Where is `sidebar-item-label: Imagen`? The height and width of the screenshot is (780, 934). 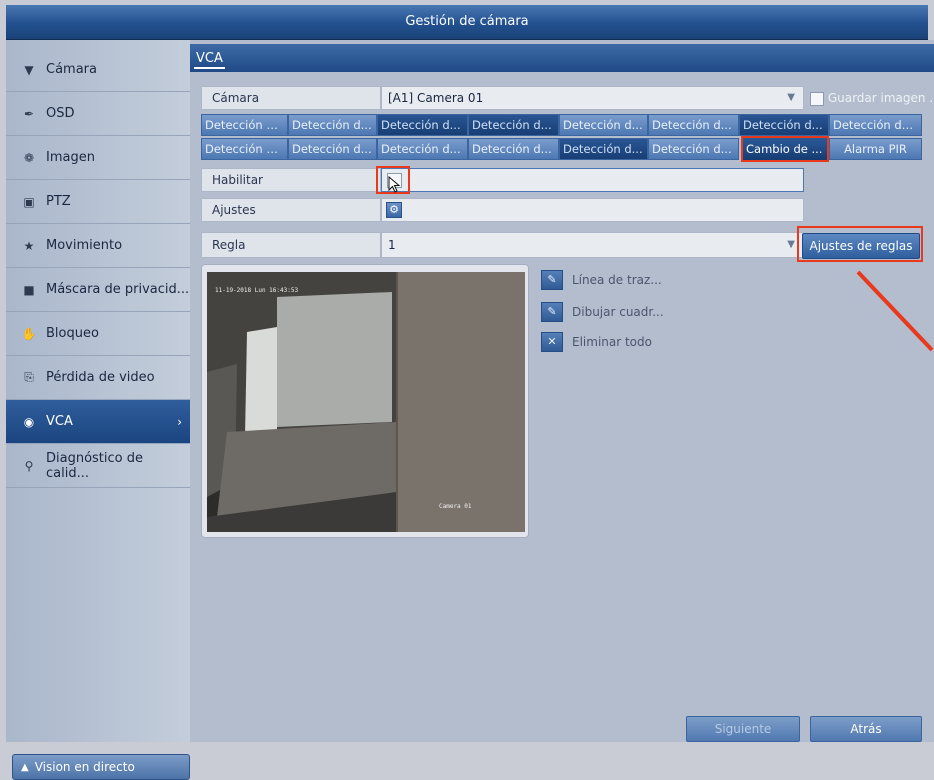
sidebar-item-label: Imagen is located at coordinates (70, 157).